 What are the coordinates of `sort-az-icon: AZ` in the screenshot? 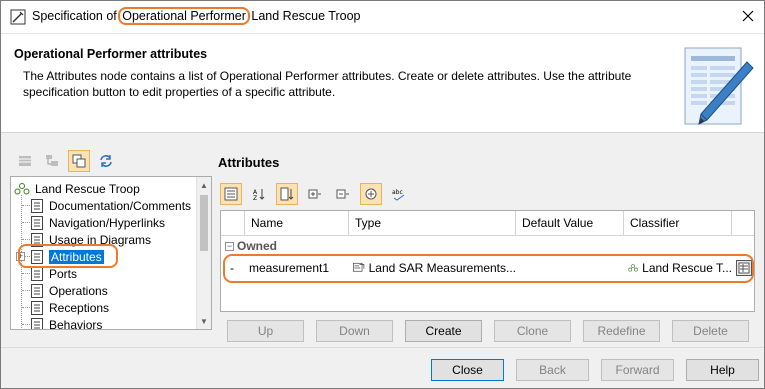 It's located at (259, 195).